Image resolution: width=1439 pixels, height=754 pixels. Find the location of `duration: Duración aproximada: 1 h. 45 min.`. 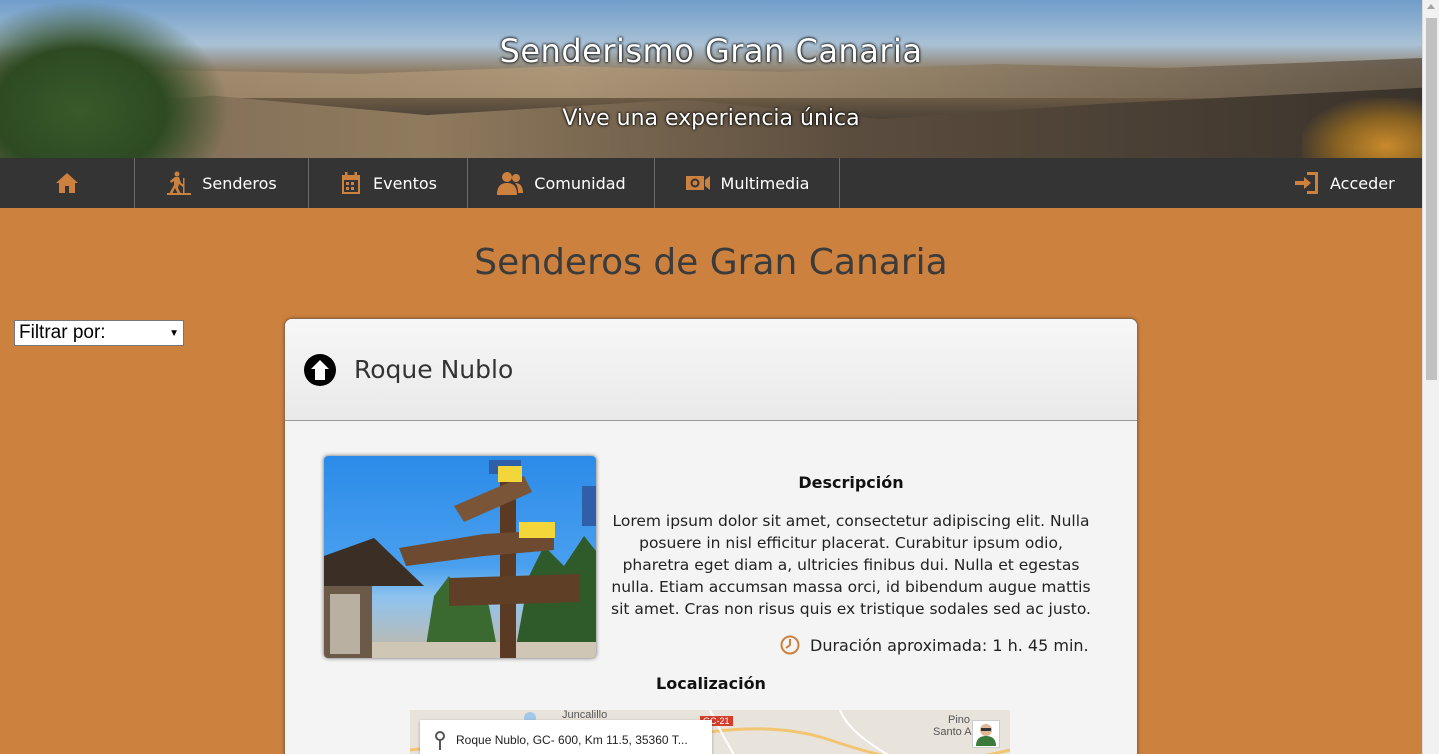

duration: Duración aproximada: 1 h. 45 min. is located at coordinates (934, 645).